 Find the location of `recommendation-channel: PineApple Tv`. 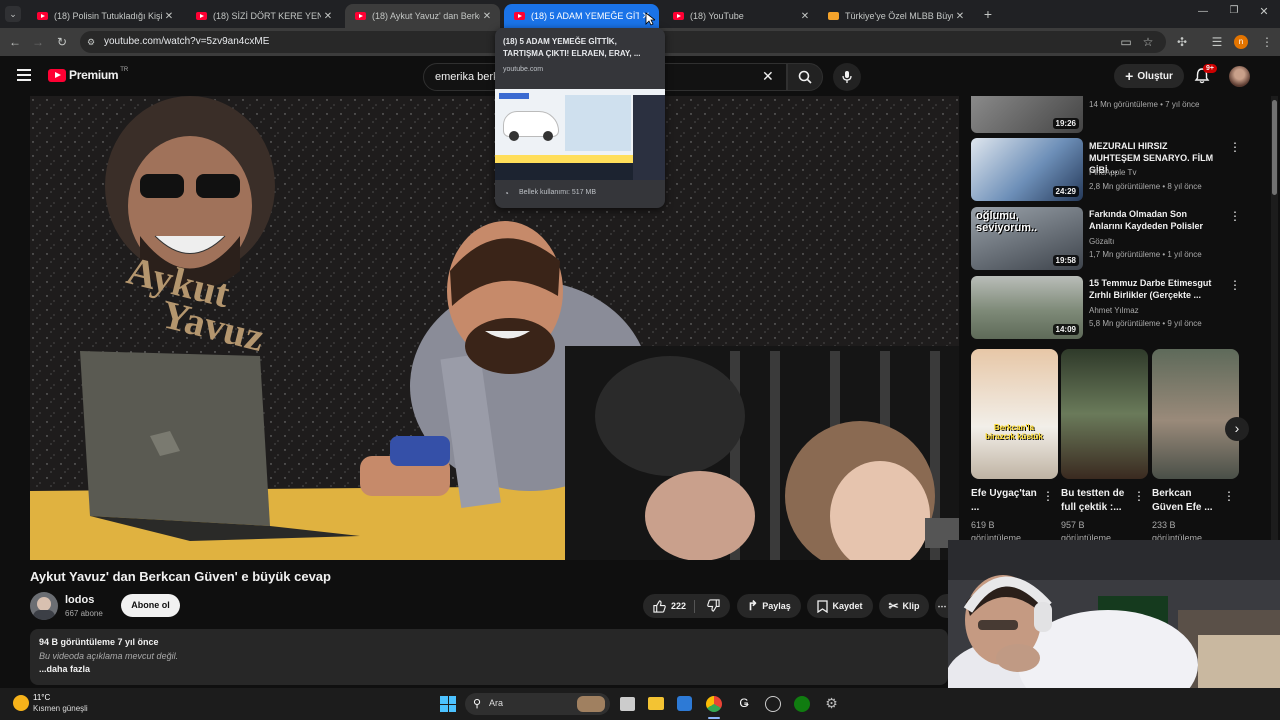

recommendation-channel: PineApple Tv is located at coordinates (1112, 172).